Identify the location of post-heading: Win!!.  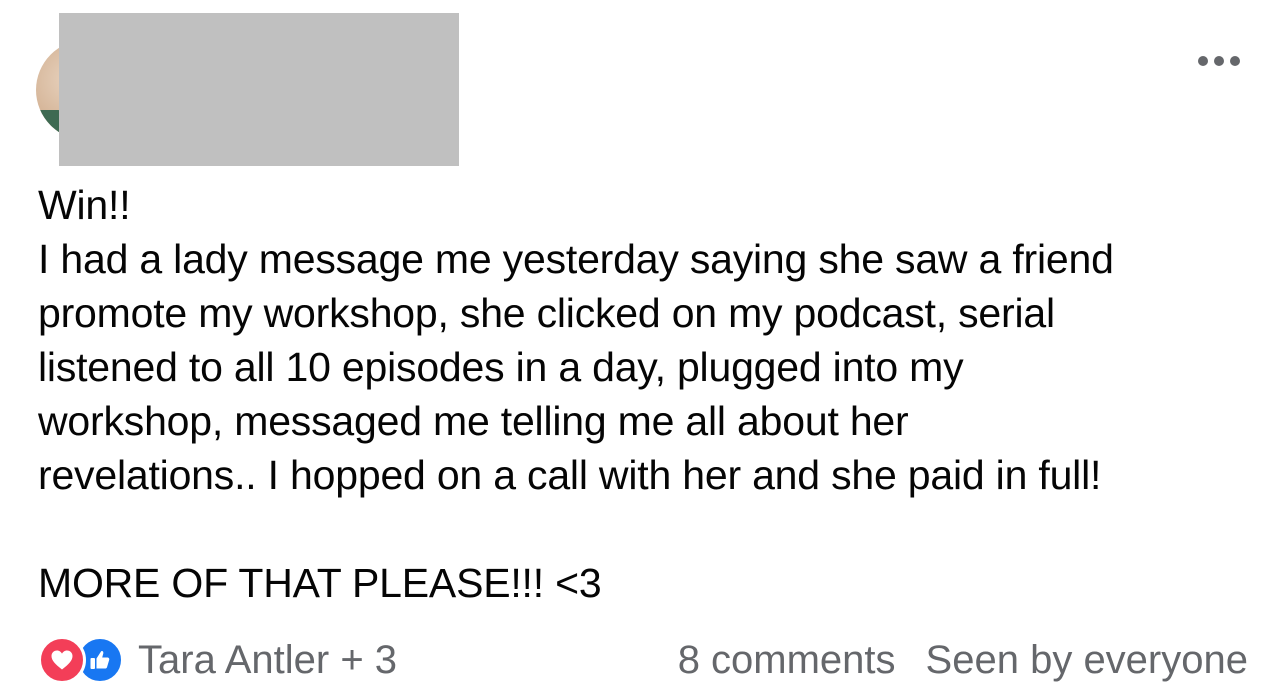
(84, 205).